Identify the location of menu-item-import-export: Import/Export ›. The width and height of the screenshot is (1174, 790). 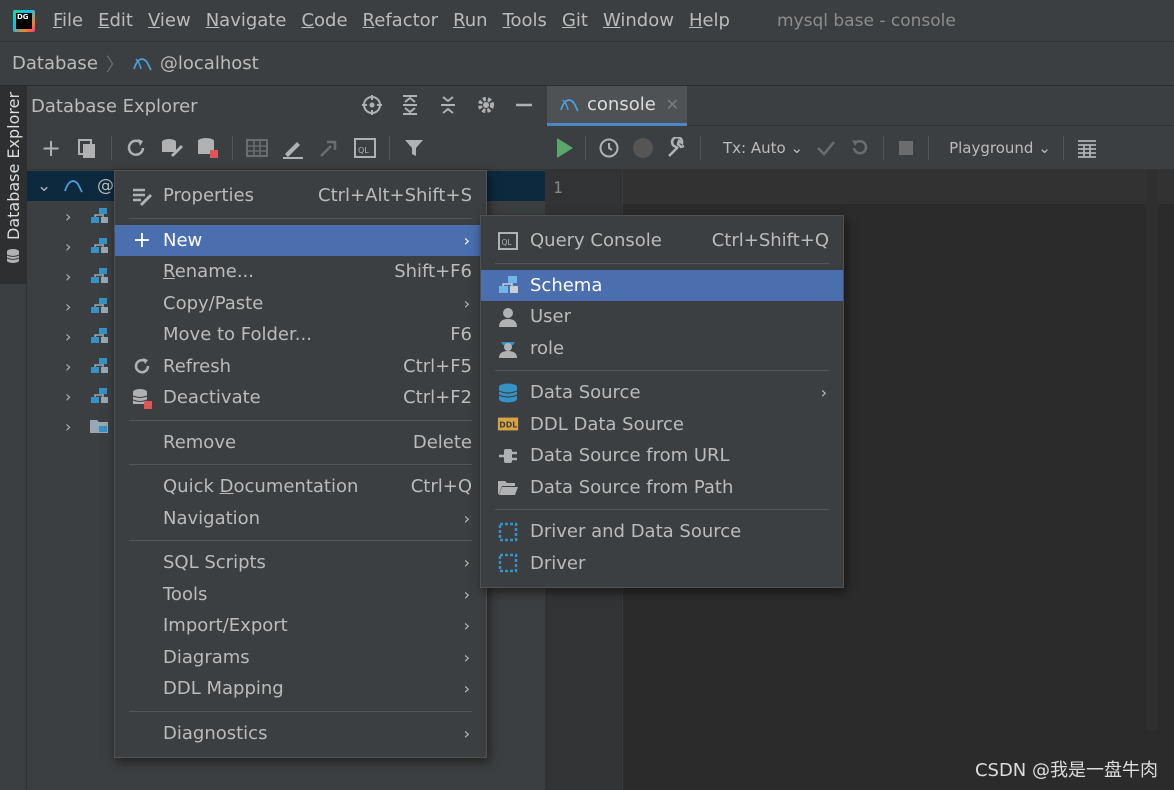
(300, 626).